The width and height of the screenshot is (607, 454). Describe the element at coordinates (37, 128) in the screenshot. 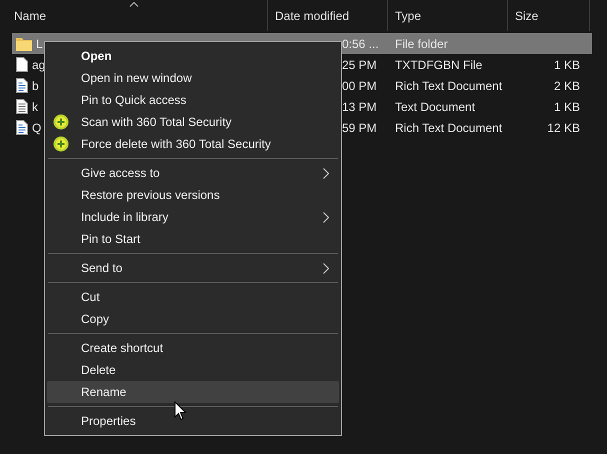

I see `file-name: Q` at that location.